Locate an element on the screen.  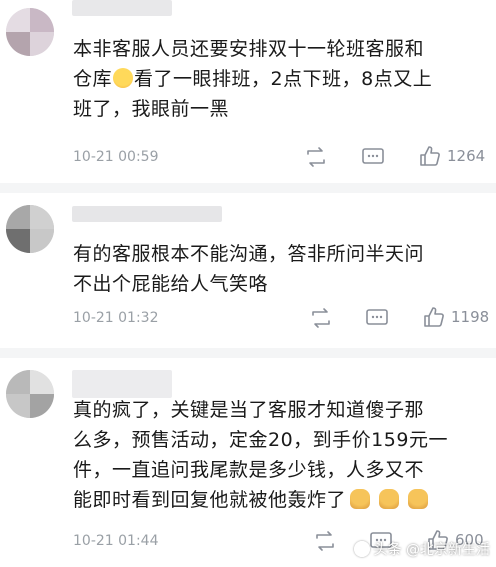
timestamp: 10-21 01:44 is located at coordinates (116, 541).